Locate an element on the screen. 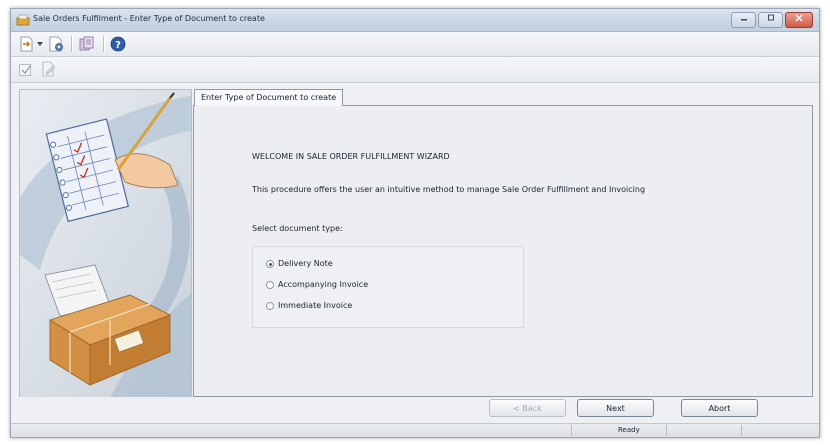  settings-document-icon is located at coordinates (56, 44).